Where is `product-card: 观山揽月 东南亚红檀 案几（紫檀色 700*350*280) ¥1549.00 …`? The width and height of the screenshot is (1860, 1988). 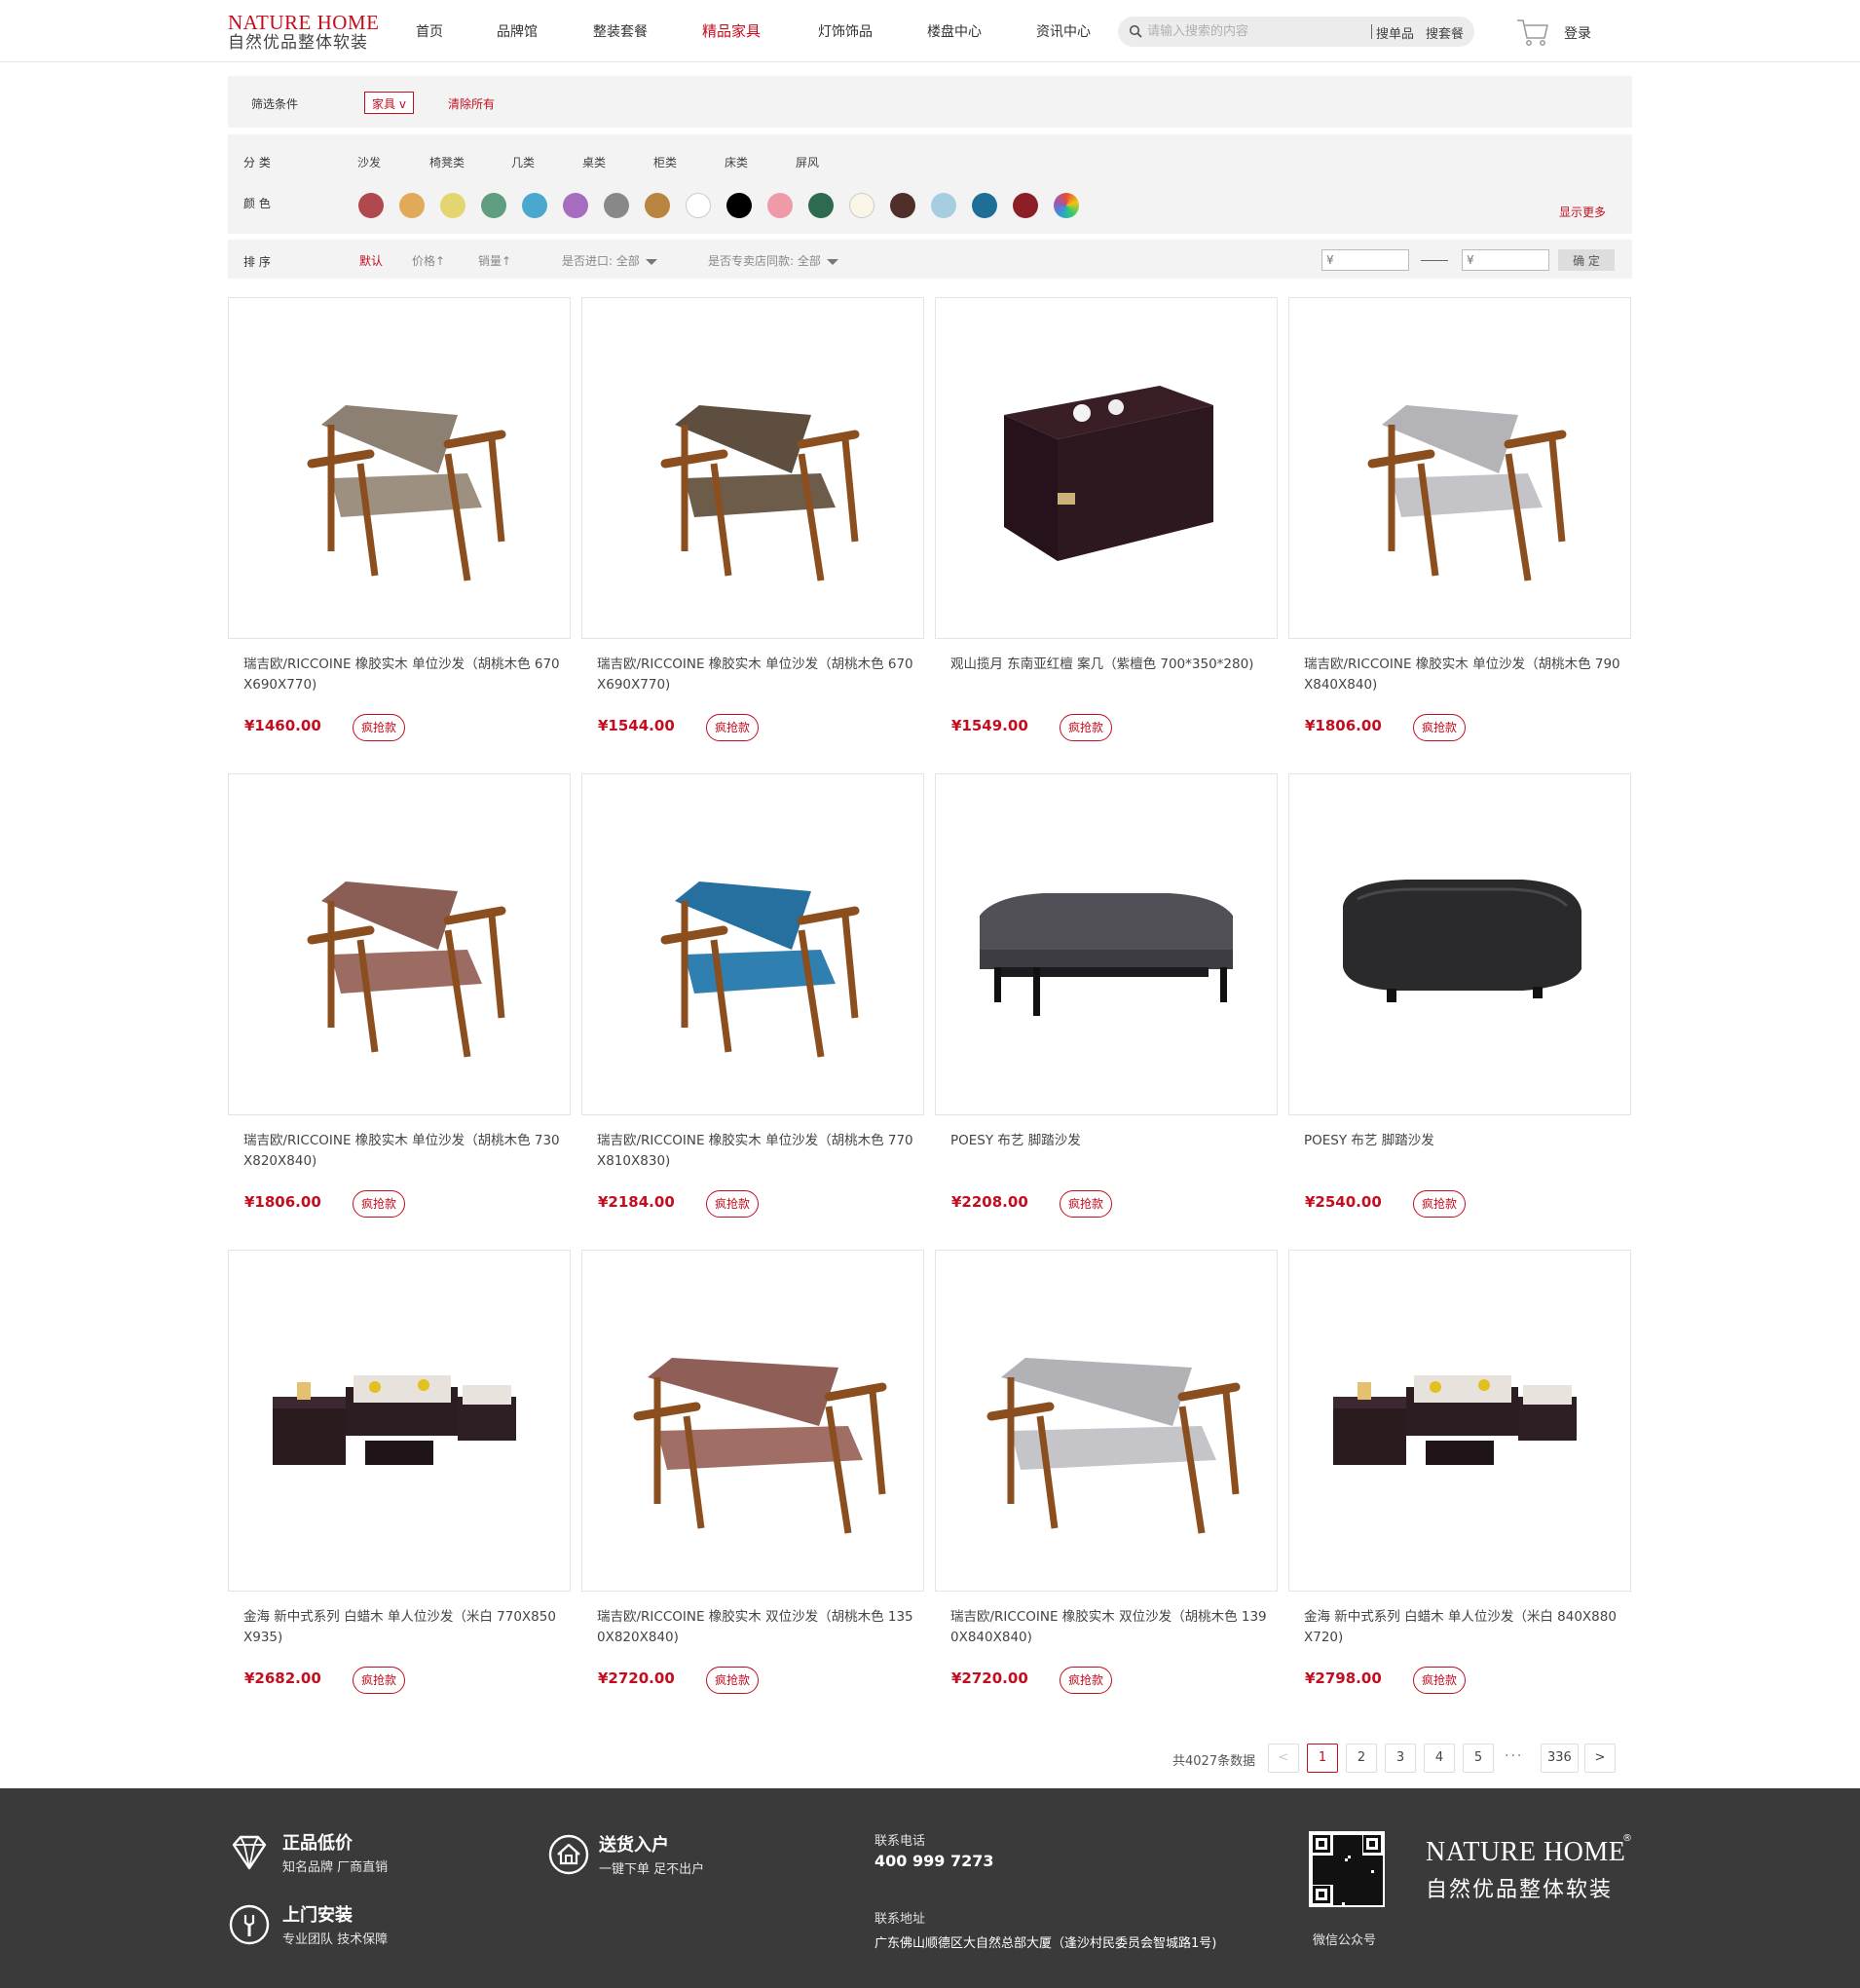 product-card: 观山揽月 东南亚红檀 案几（紫檀色 700*350*280) ¥1549.00 … is located at coordinates (1106, 526).